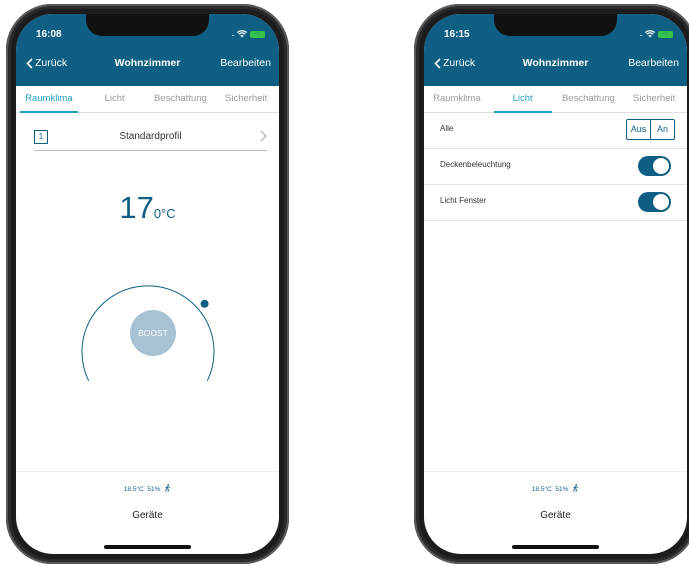  Describe the element at coordinates (638, 129) in the screenshot. I see `all-off-button: Aus` at that location.